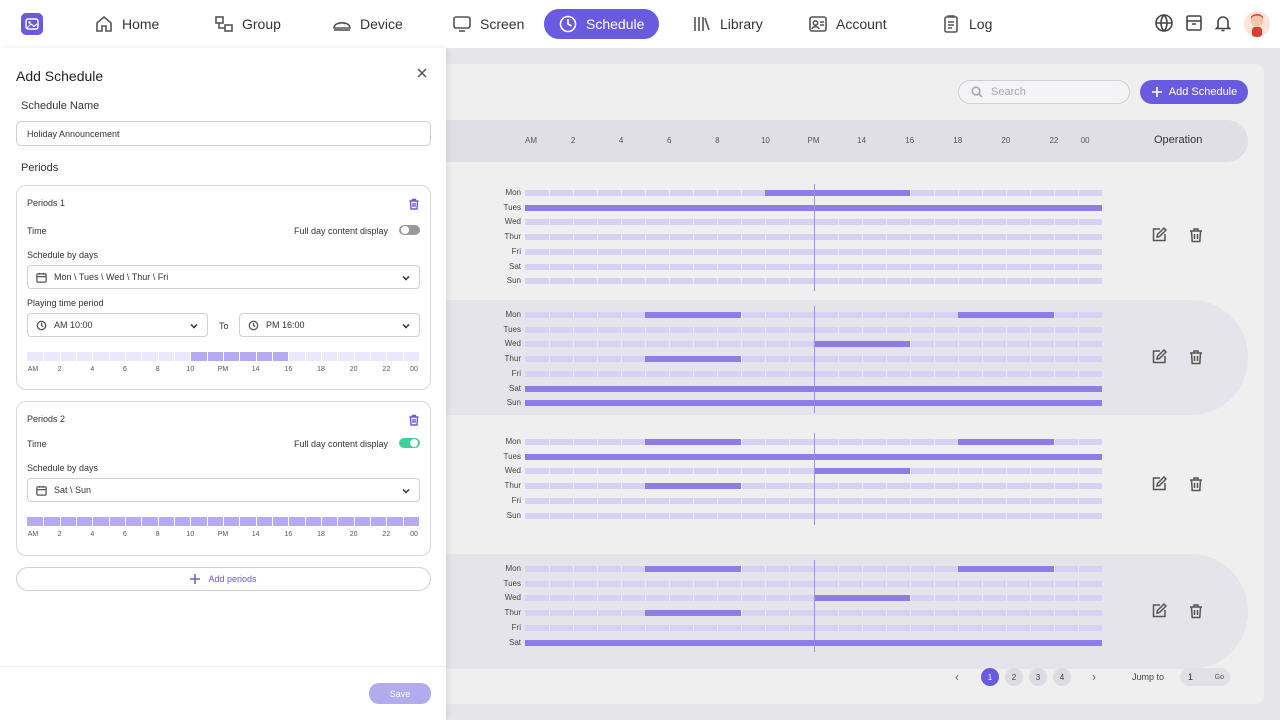 Image resolution: width=1280 pixels, height=720 pixels. Describe the element at coordinates (957, 677) in the screenshot. I see `prev-page-icon: ‹` at that location.